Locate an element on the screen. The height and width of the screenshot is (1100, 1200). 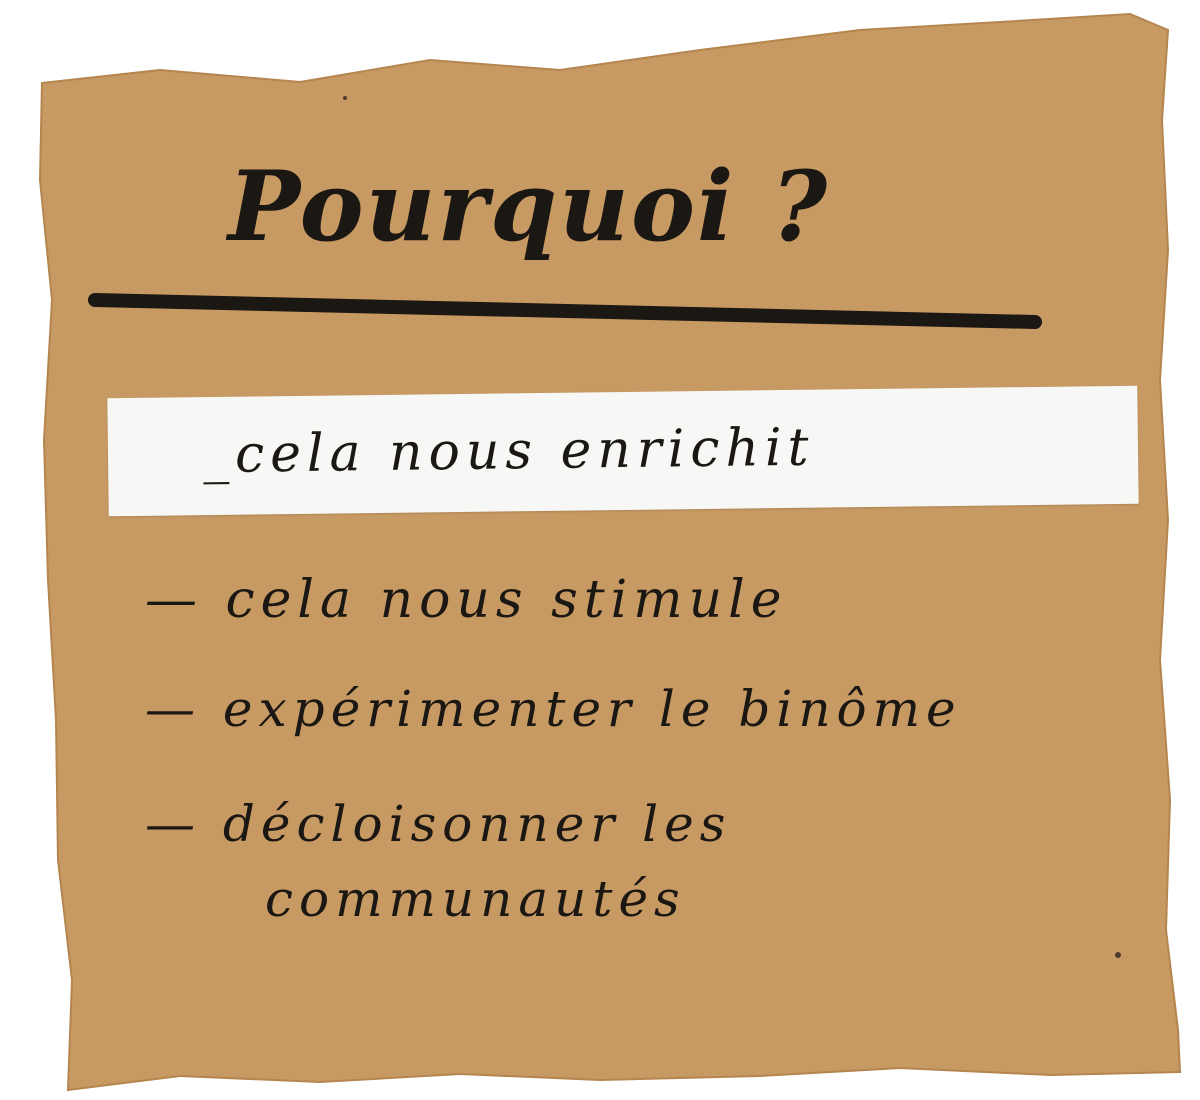
highlighted-item: _cela nous enrichit is located at coordinates (508, 451).